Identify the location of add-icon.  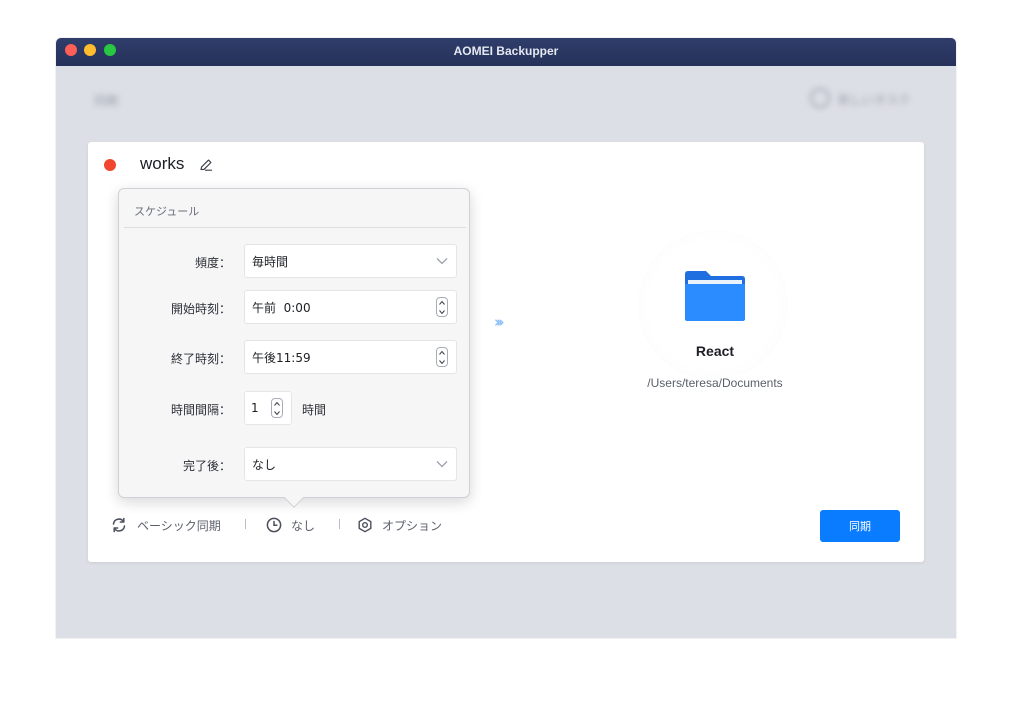
(820, 98).